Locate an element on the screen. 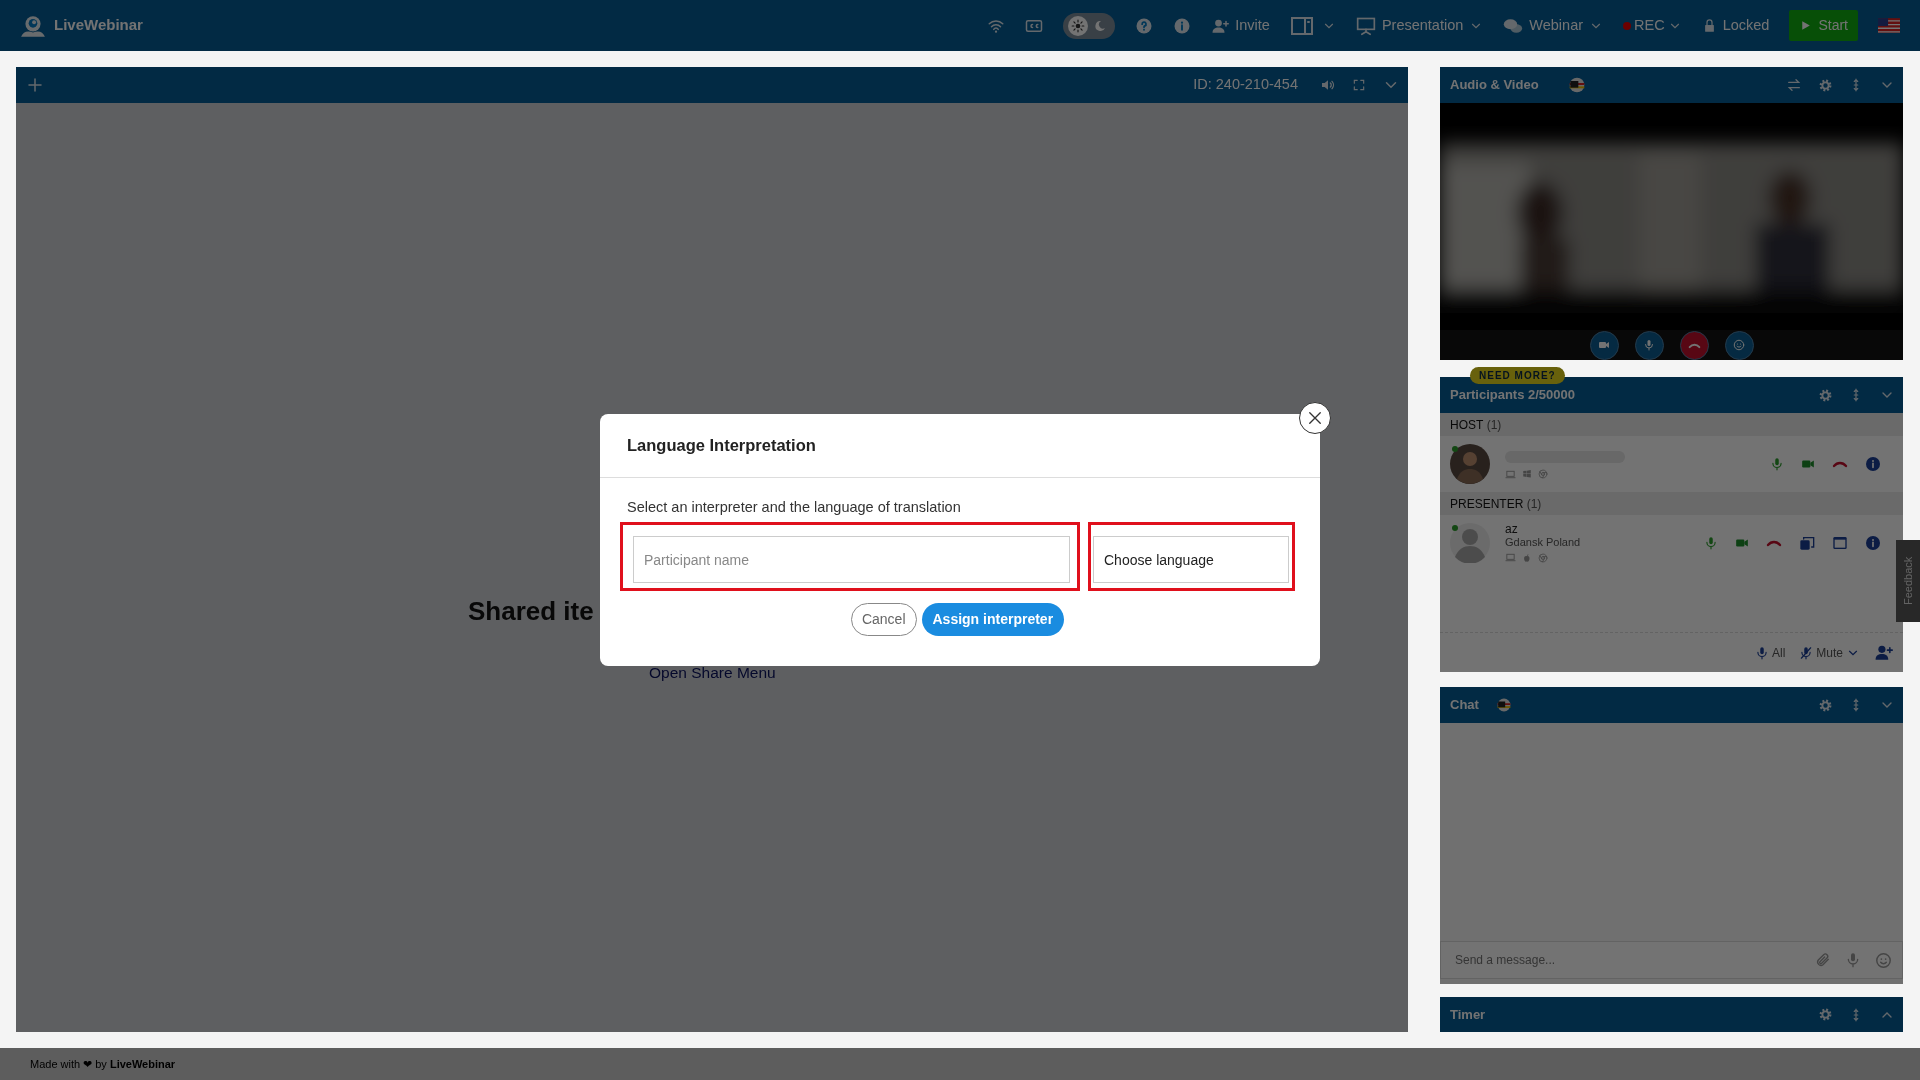  lock-button: Locked is located at coordinates (1735, 25).